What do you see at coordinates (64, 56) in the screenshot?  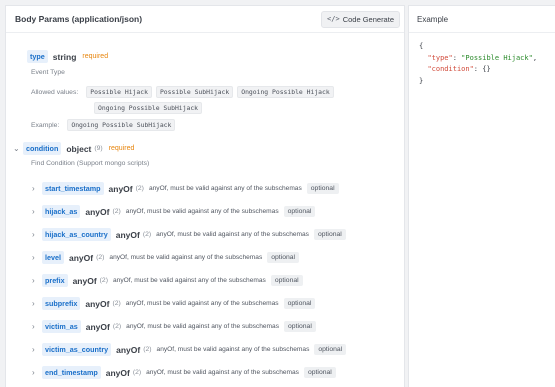 I see `param-type: string` at bounding box center [64, 56].